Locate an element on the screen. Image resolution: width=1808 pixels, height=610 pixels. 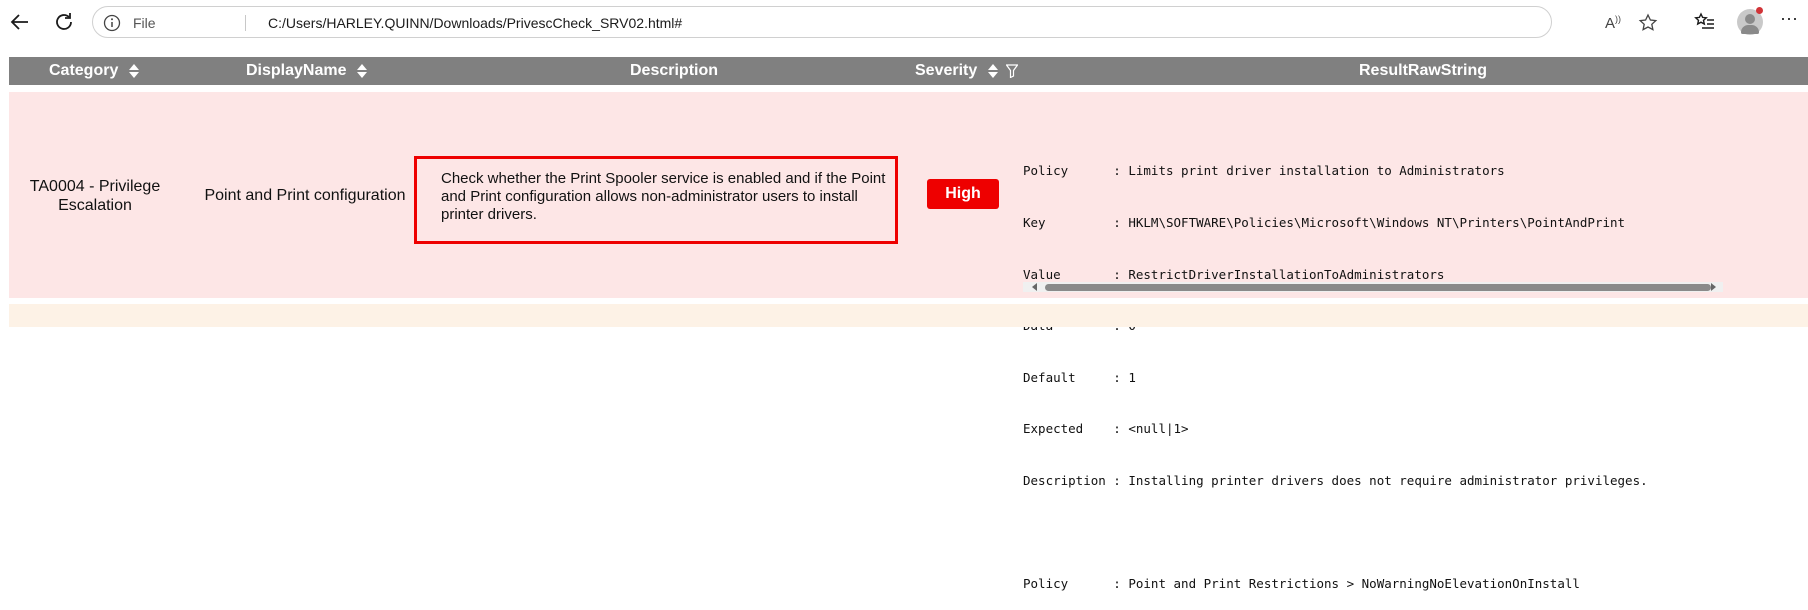
back-arrow-icon is located at coordinates (20, 22).